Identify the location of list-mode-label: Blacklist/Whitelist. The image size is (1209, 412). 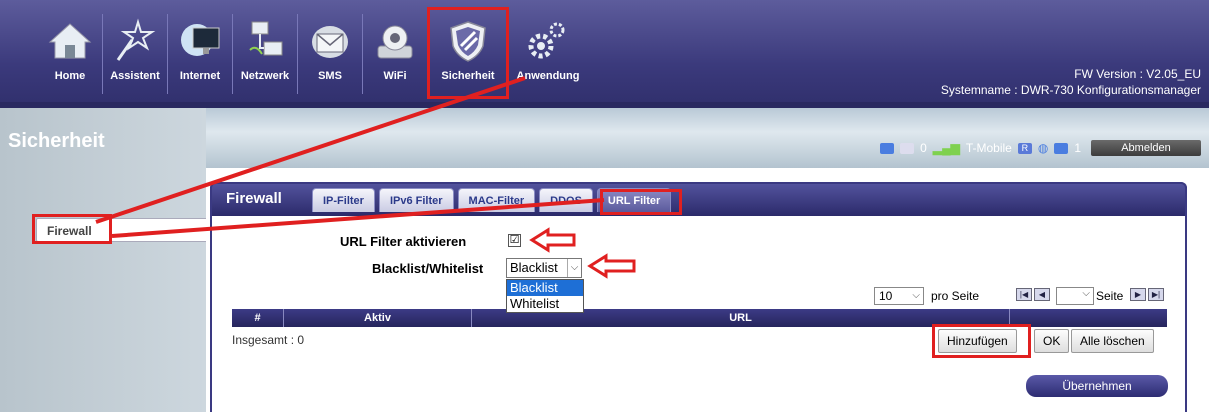
(428, 268).